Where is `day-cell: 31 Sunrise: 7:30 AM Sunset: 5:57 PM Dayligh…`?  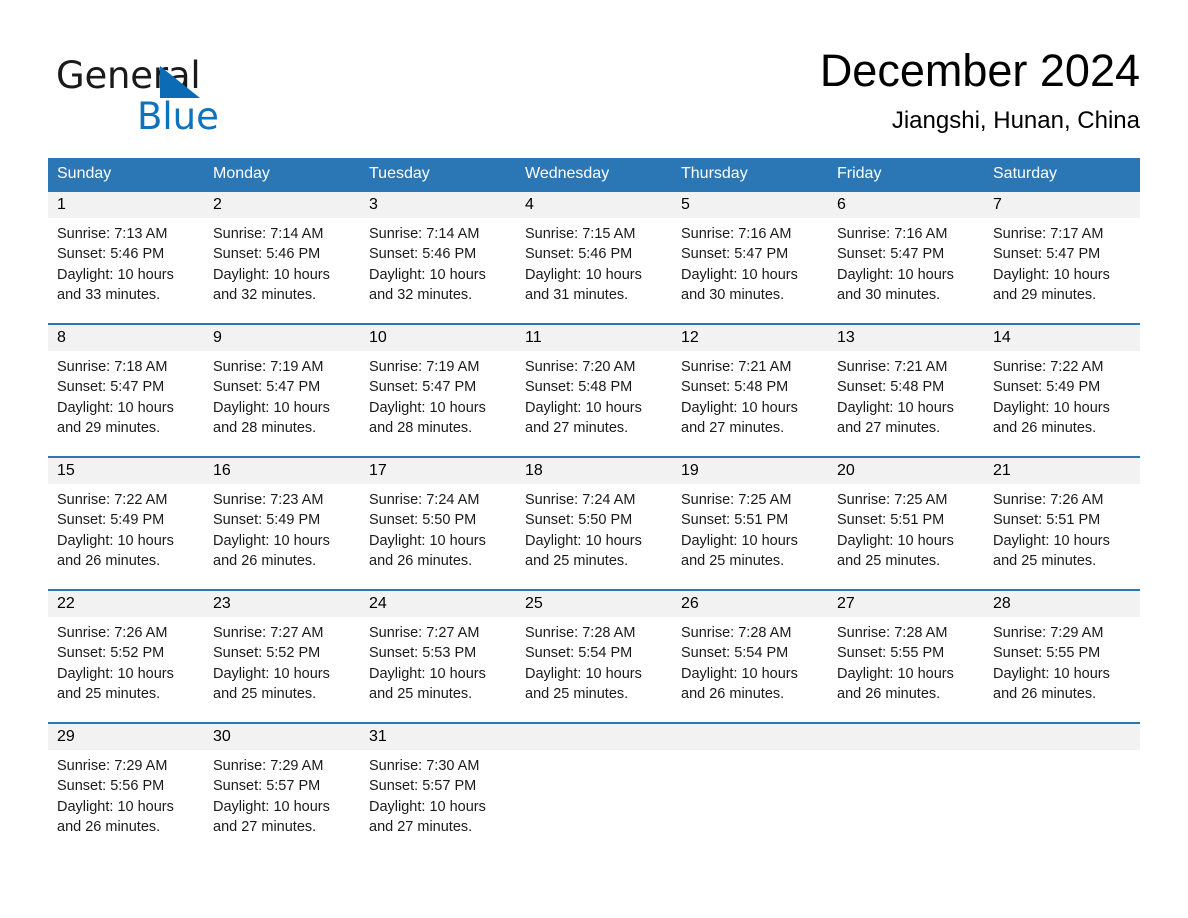
day-cell: 31 Sunrise: 7:30 AM Sunset: 5:57 PM Dayligh… is located at coordinates (438, 789).